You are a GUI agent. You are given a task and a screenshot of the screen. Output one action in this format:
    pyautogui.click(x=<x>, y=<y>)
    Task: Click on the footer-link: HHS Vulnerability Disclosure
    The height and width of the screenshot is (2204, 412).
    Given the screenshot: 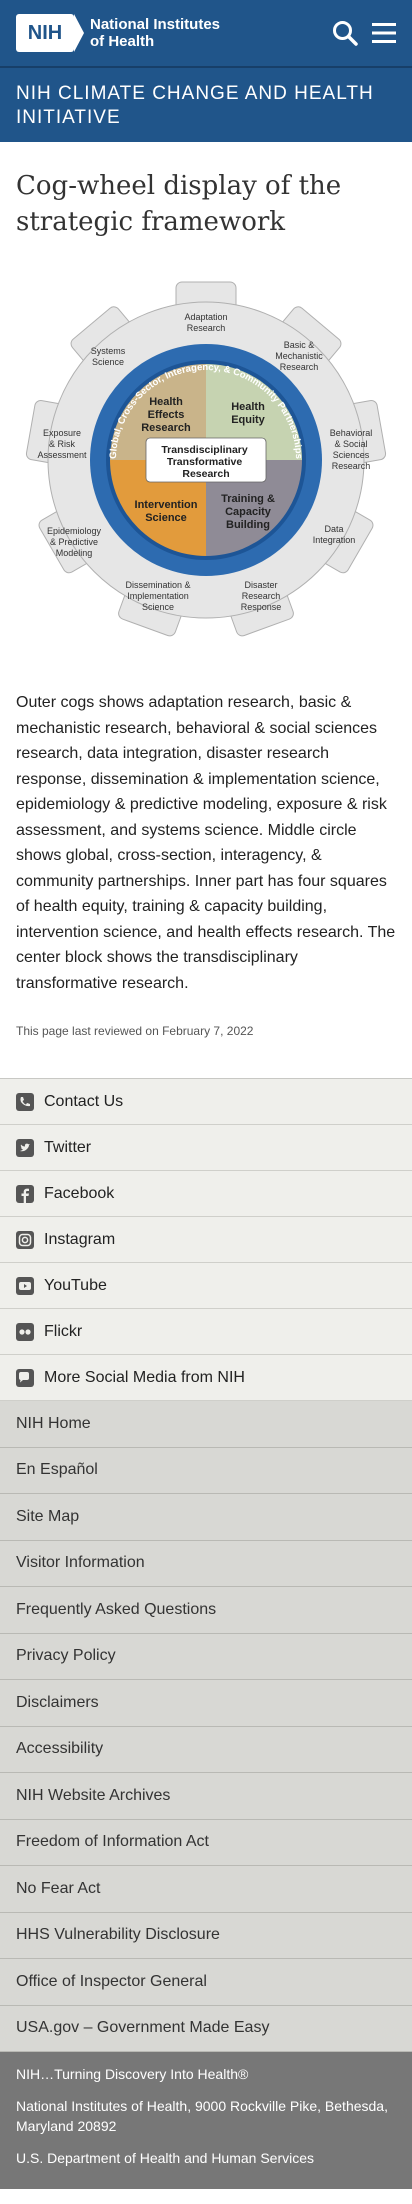 What is the action you would take?
    pyautogui.click(x=206, y=1935)
    